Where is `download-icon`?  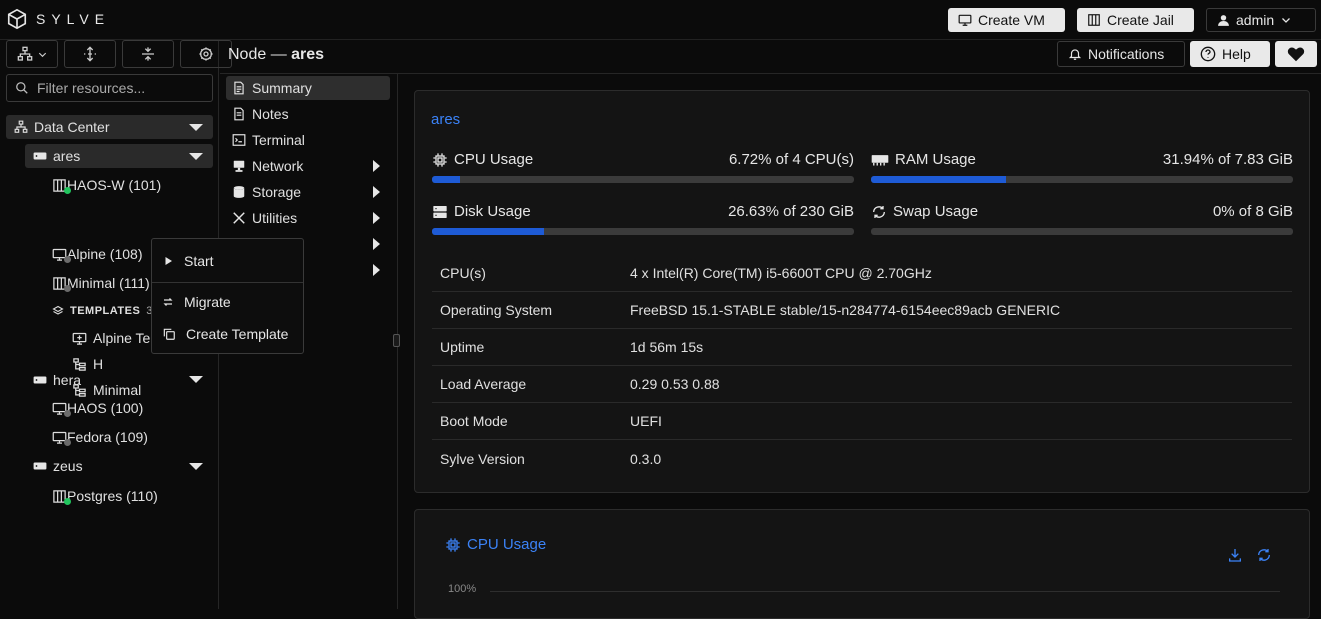 download-icon is located at coordinates (1235, 555).